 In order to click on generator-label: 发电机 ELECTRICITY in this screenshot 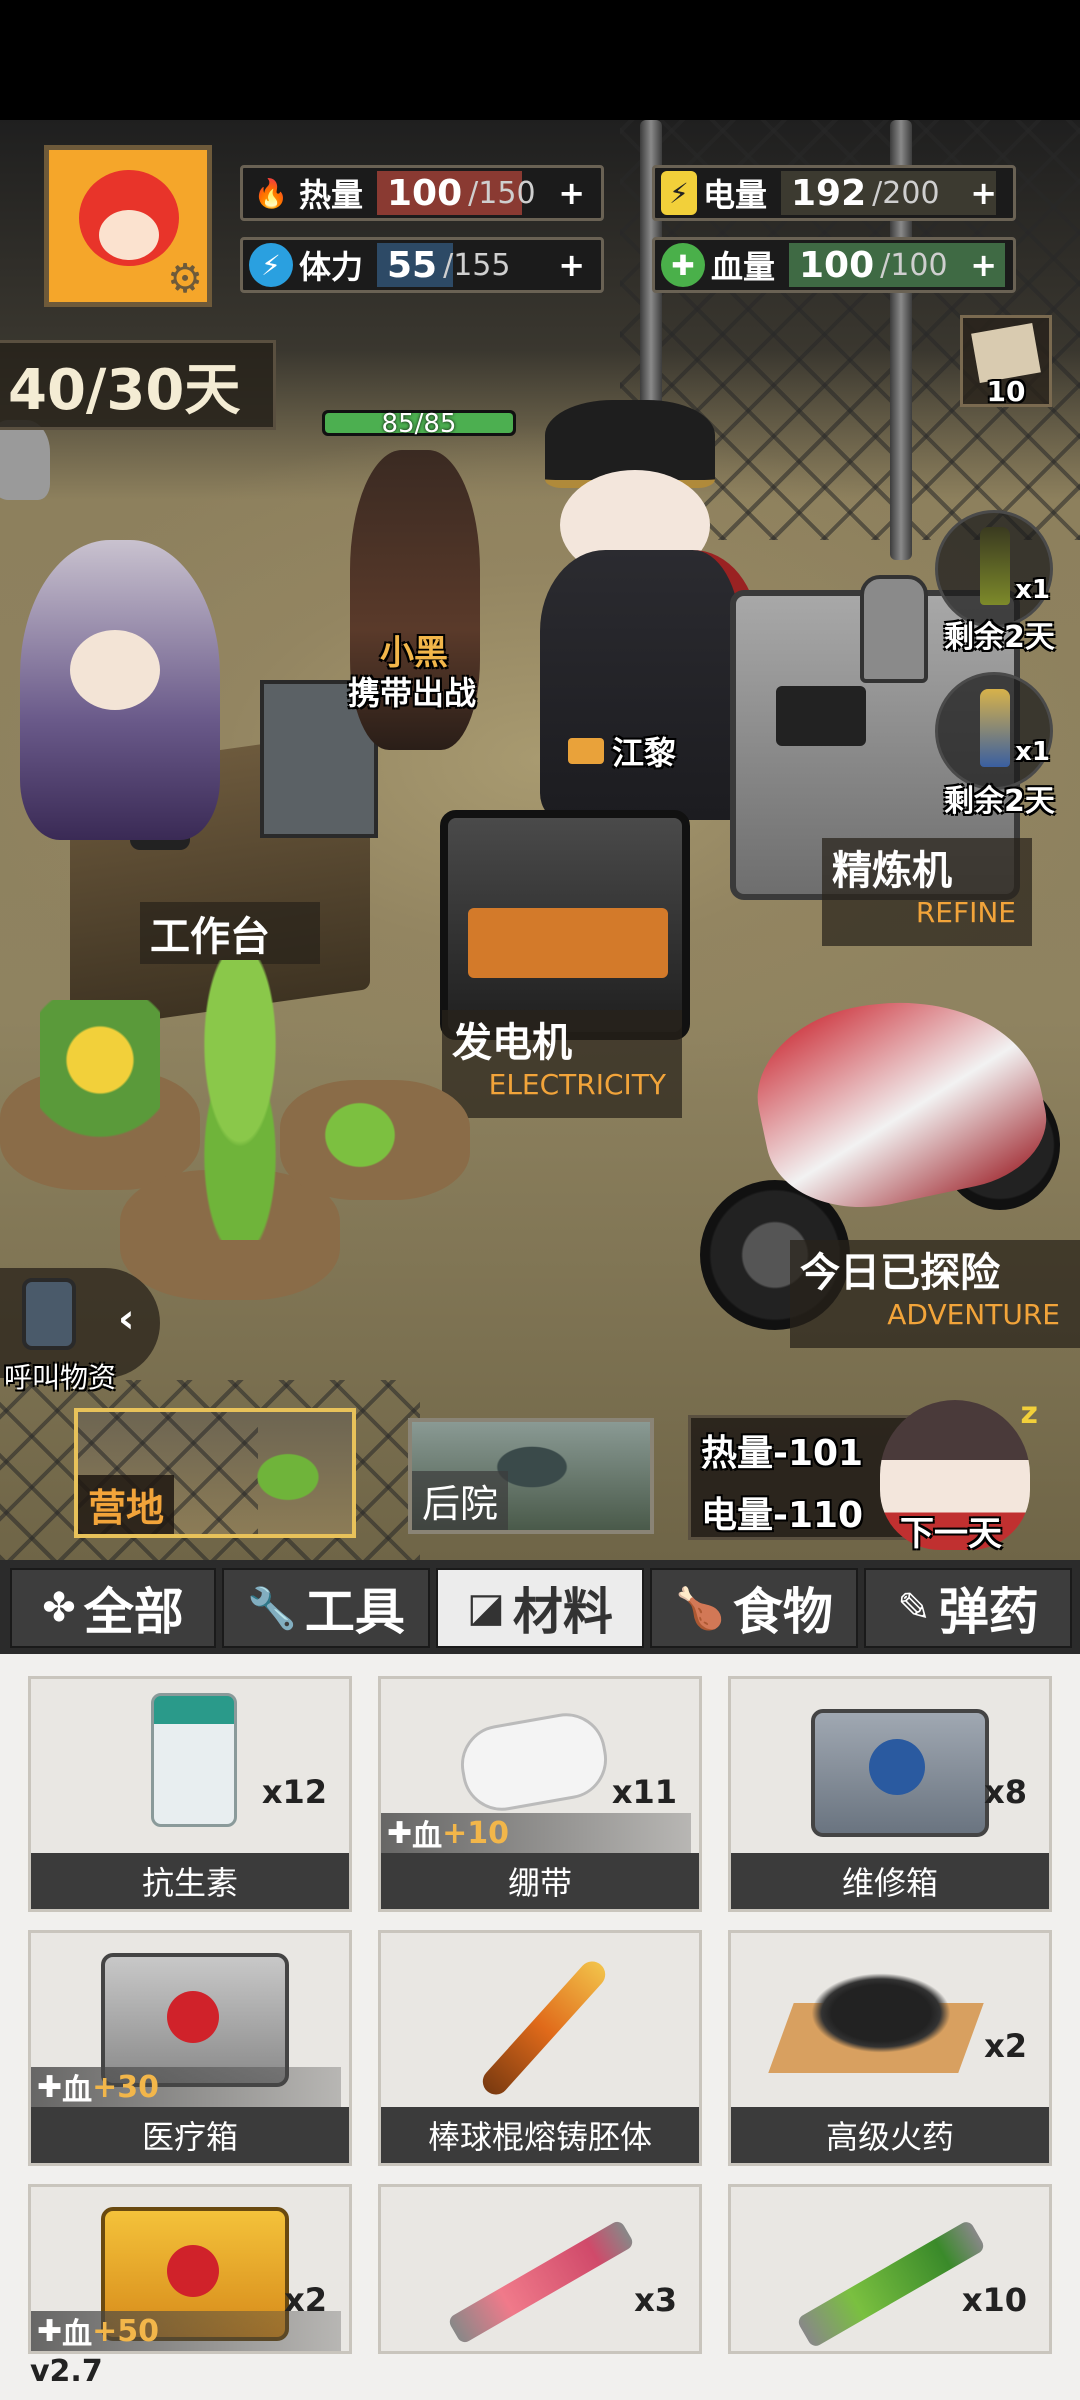, I will do `click(562, 1064)`.